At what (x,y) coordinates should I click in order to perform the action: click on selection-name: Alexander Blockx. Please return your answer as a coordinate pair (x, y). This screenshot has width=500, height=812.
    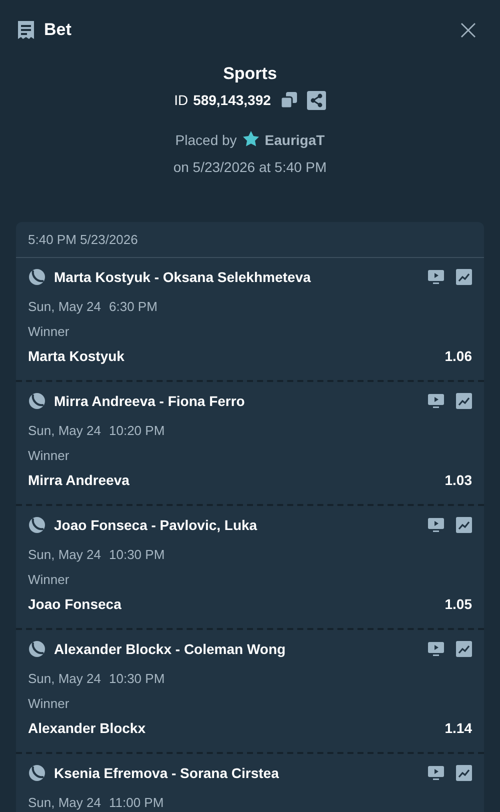
    Looking at the image, I should click on (87, 728).